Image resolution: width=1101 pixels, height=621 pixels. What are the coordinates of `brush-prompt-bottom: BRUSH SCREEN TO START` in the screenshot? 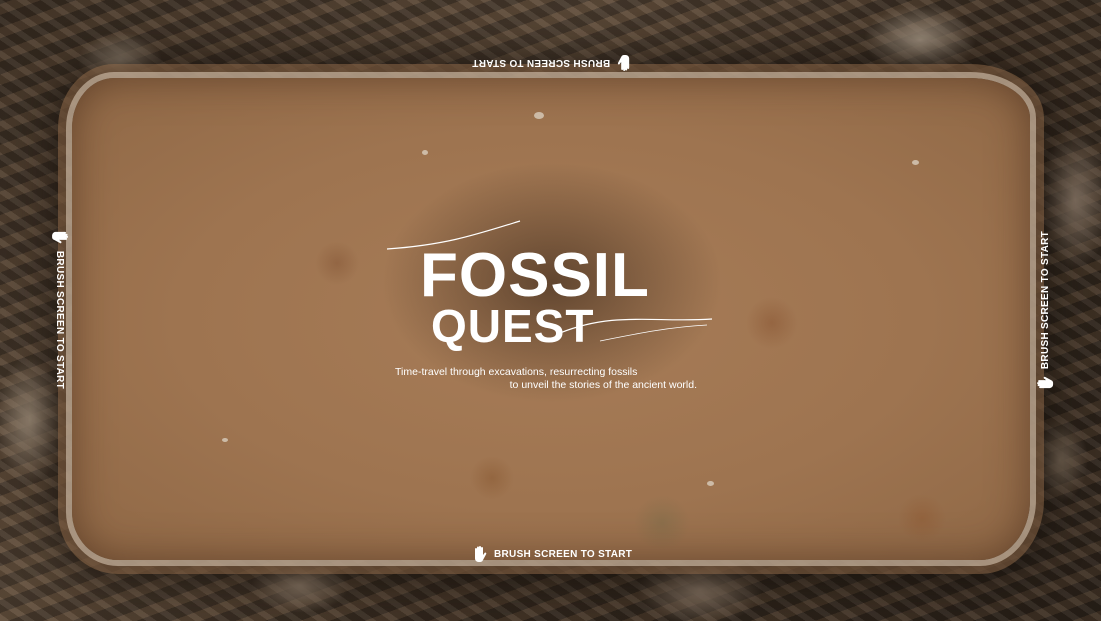 It's located at (552, 554).